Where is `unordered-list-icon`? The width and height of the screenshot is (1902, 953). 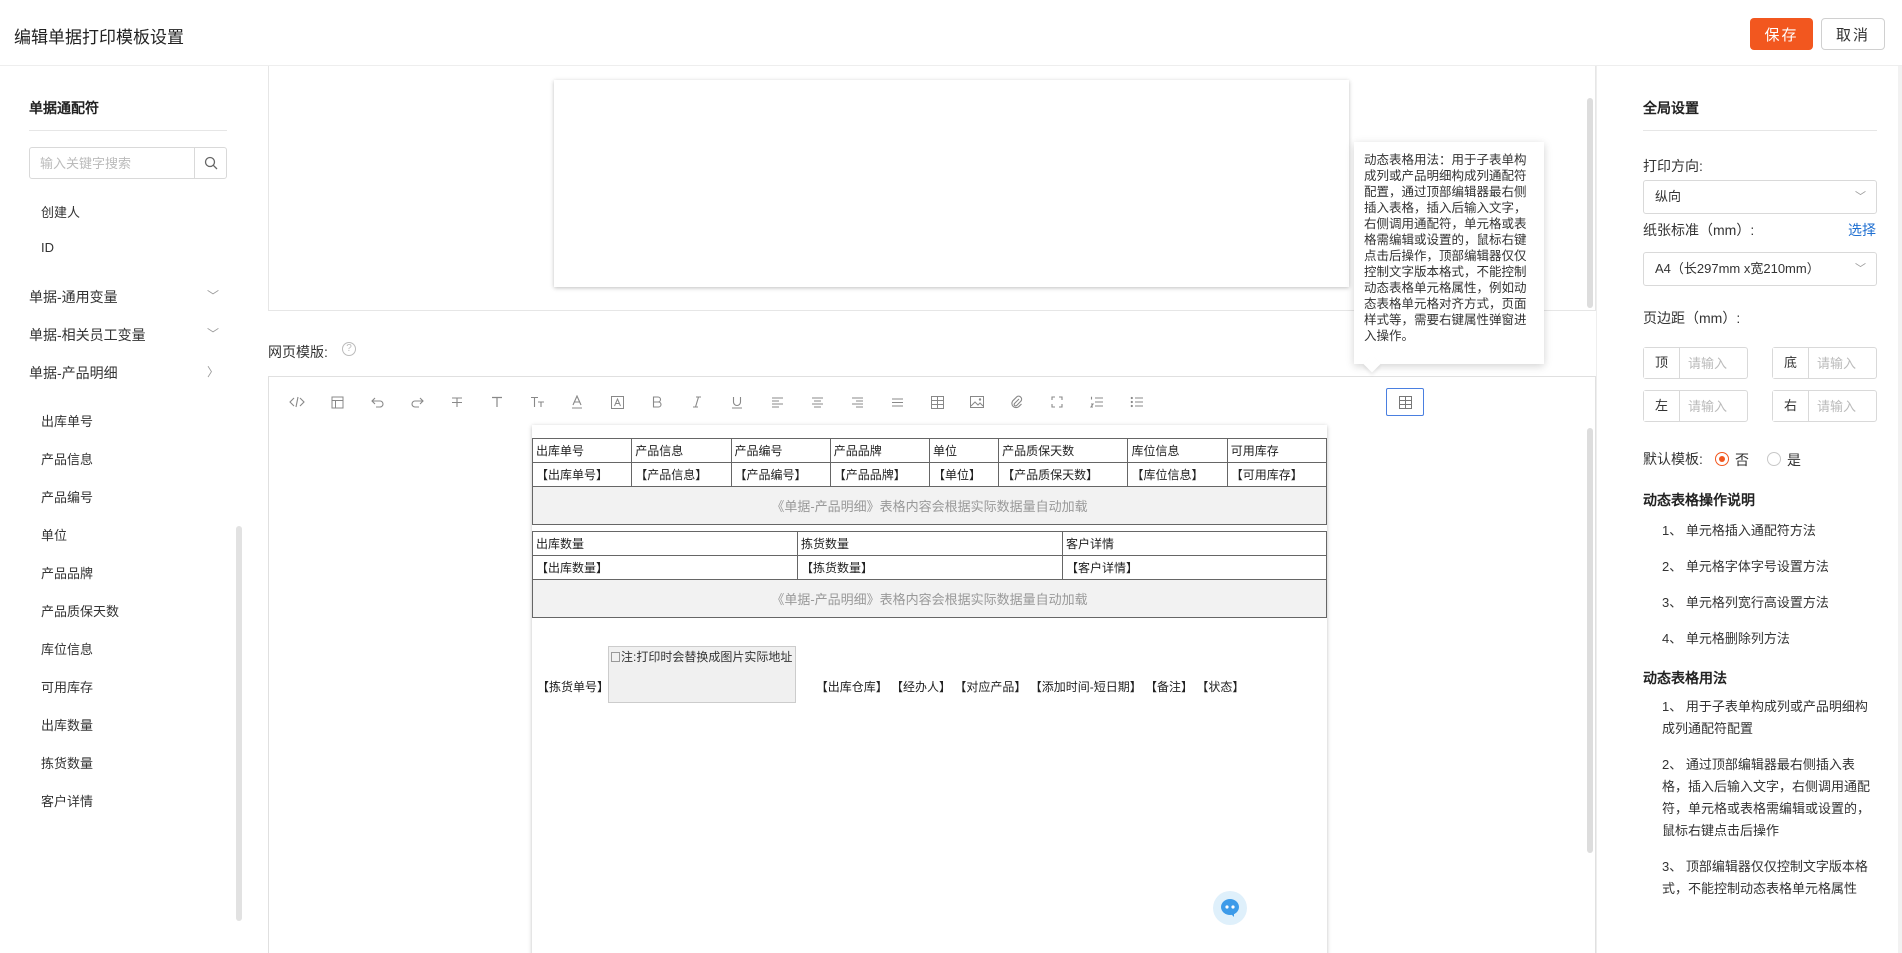
unordered-list-icon is located at coordinates (1137, 402).